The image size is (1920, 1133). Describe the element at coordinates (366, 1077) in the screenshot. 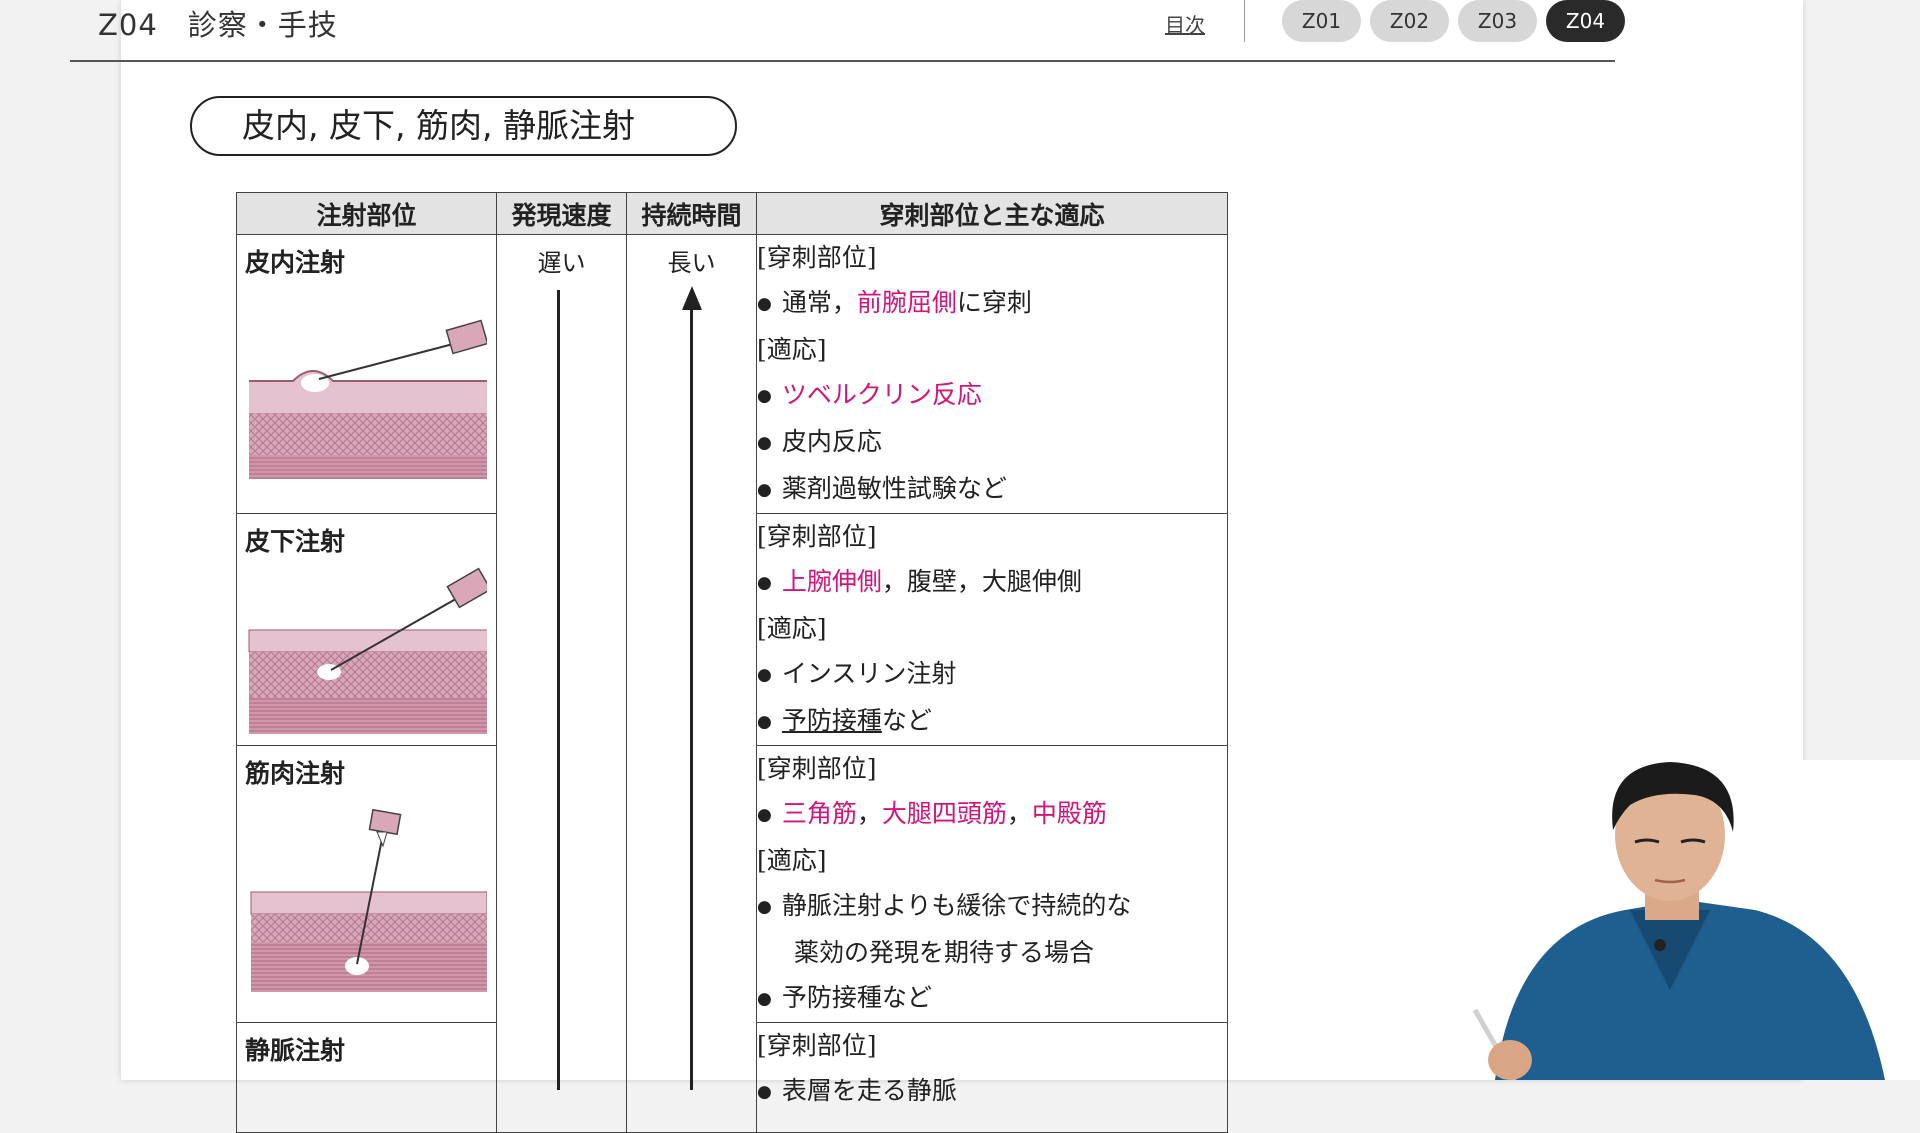

I see `site-cell: 静脈注射` at that location.